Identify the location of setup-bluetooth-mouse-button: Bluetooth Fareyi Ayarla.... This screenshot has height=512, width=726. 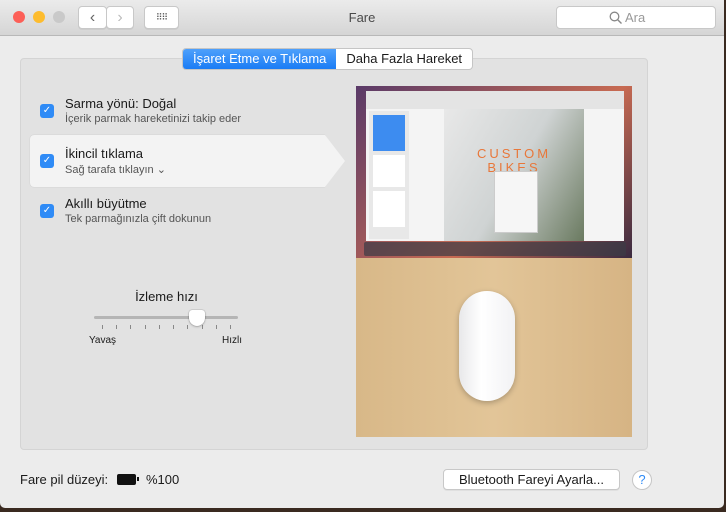
(531, 479).